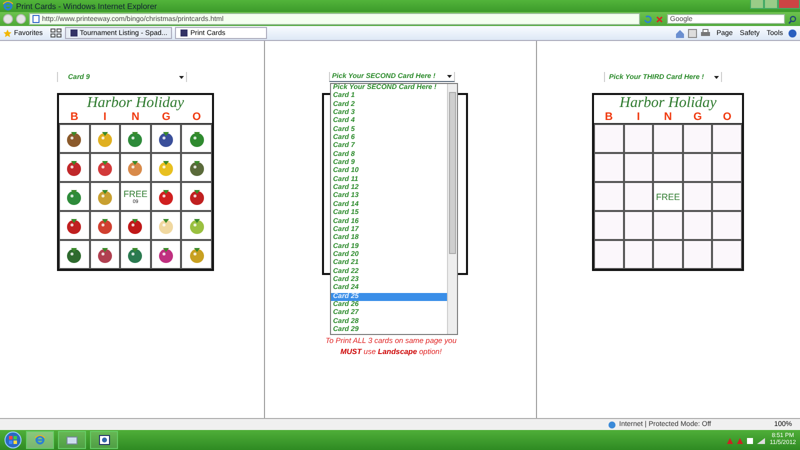 The height and width of the screenshot is (450, 800). I want to click on taskbar-button, so click(104, 440).